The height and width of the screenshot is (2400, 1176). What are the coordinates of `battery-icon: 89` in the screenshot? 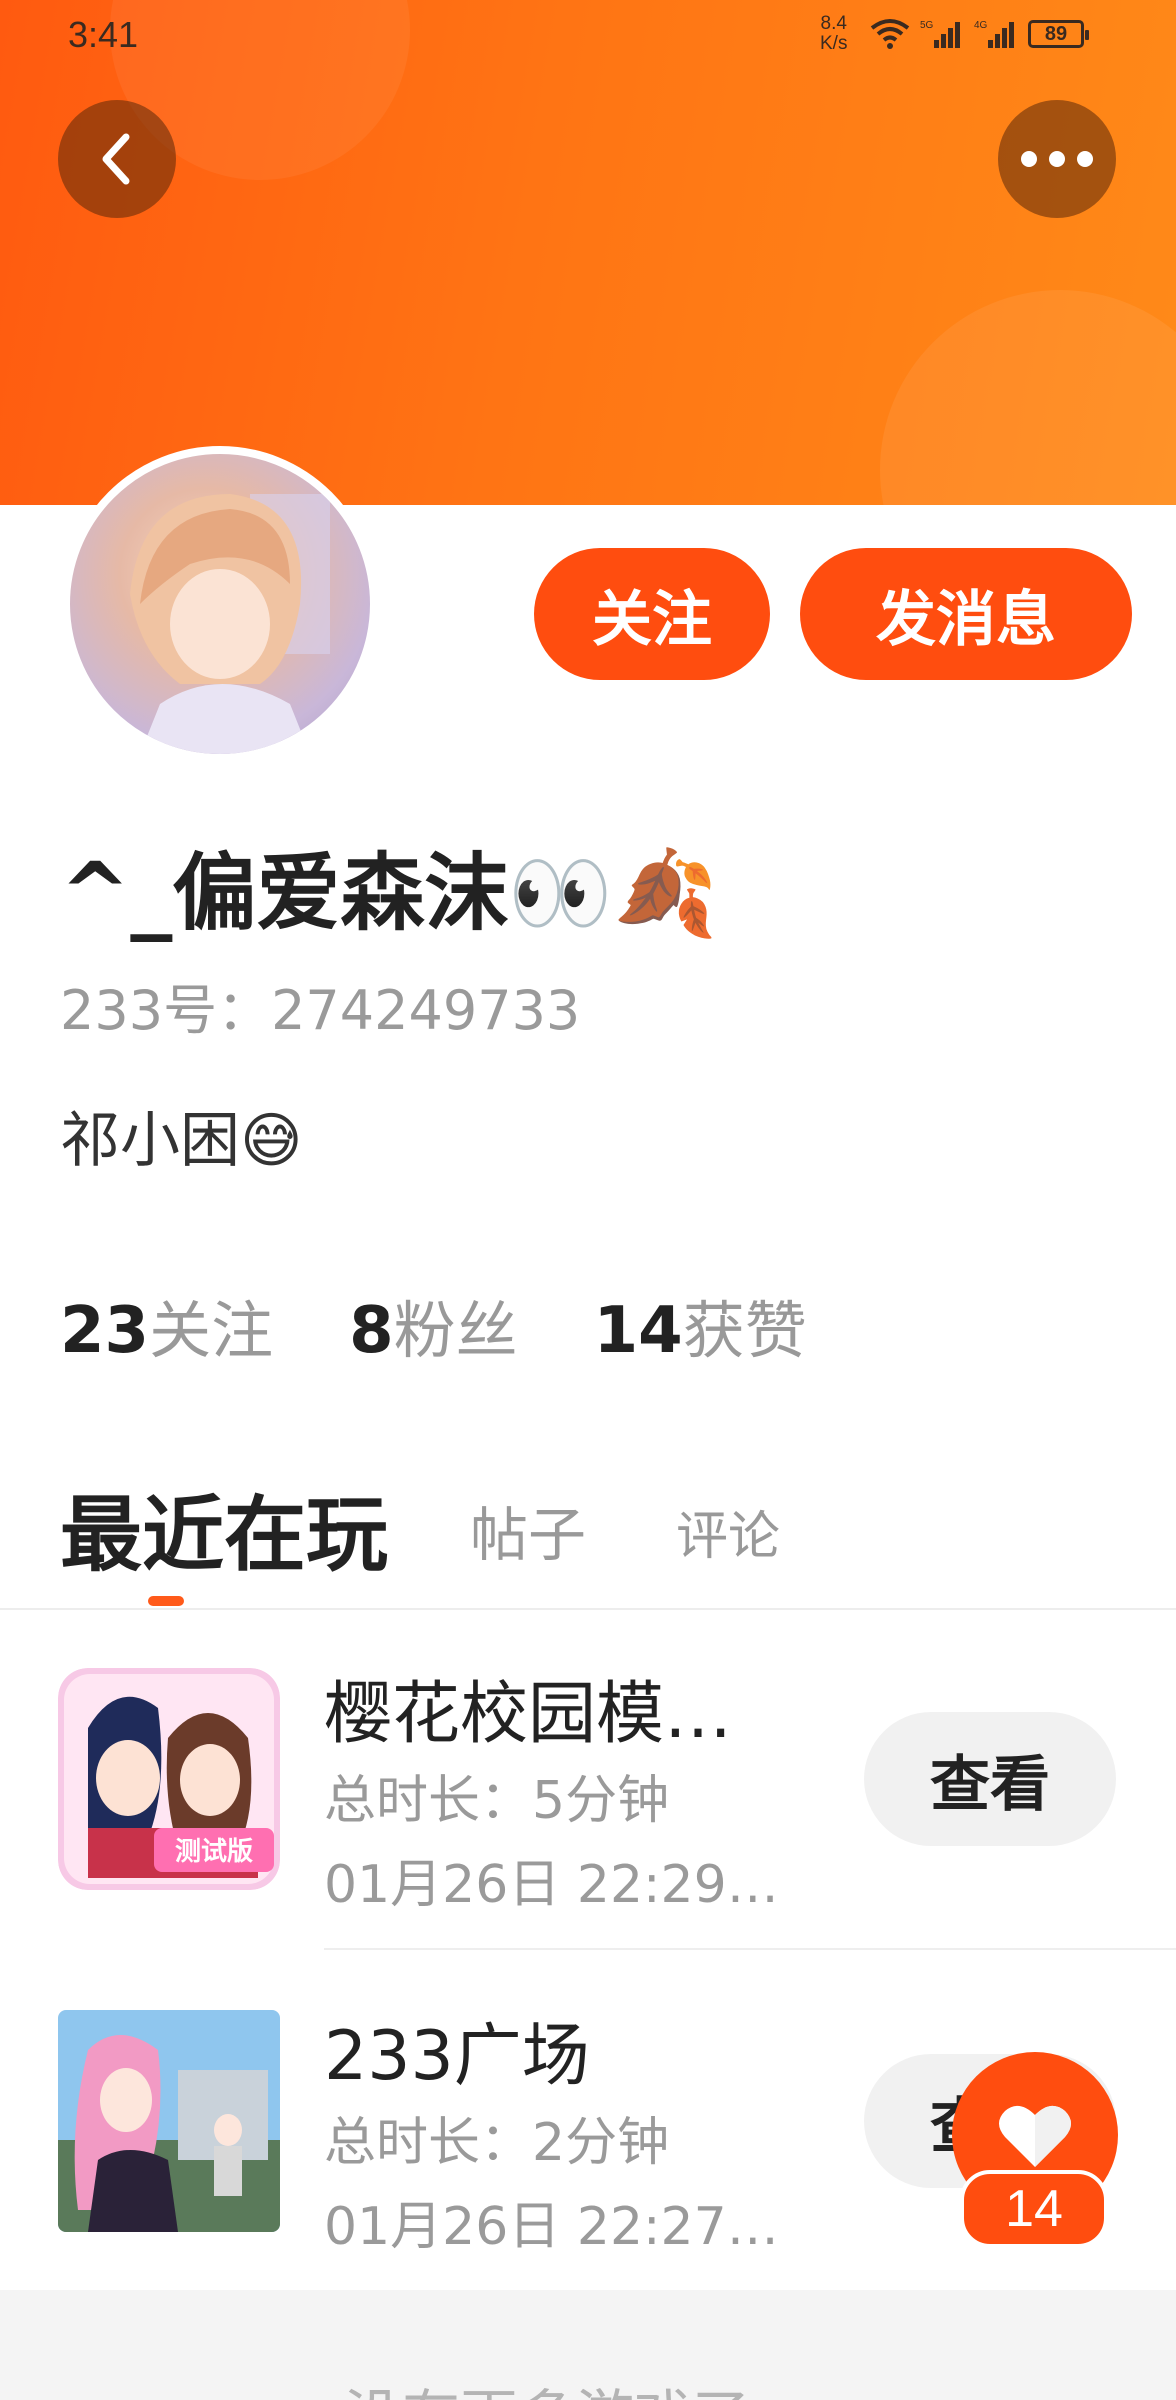 It's located at (1058, 34).